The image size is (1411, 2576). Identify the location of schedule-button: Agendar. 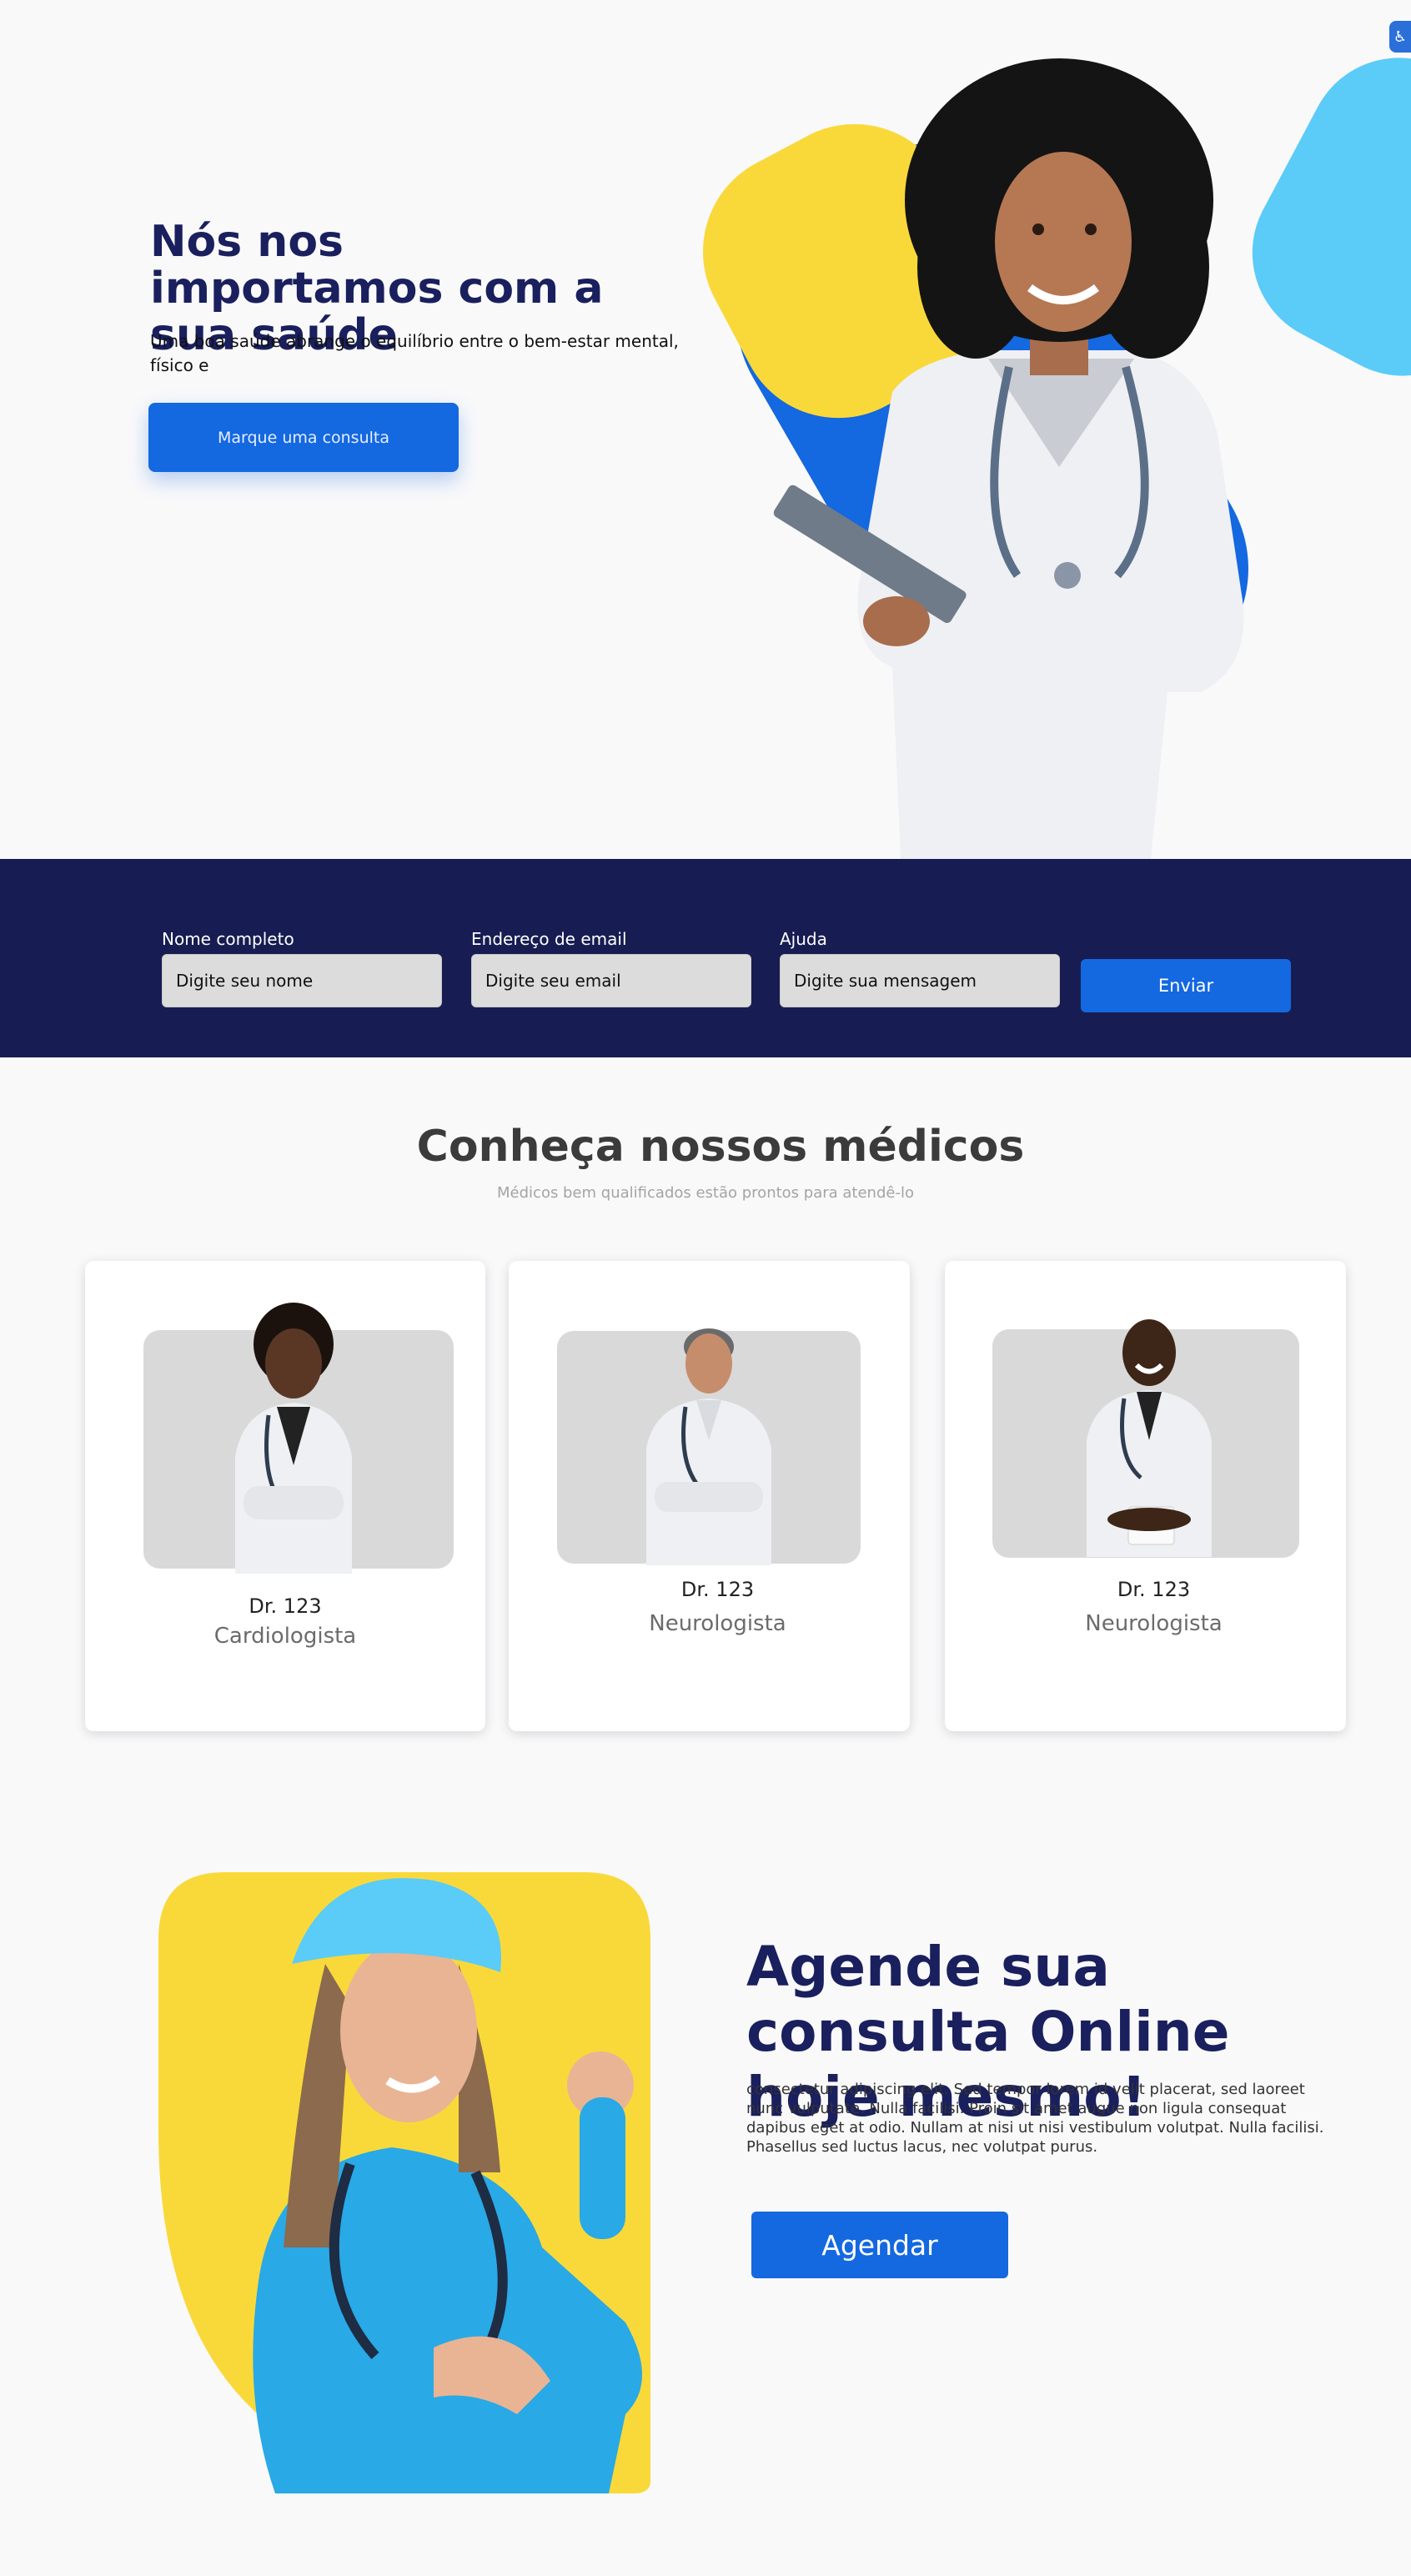
(880, 2245).